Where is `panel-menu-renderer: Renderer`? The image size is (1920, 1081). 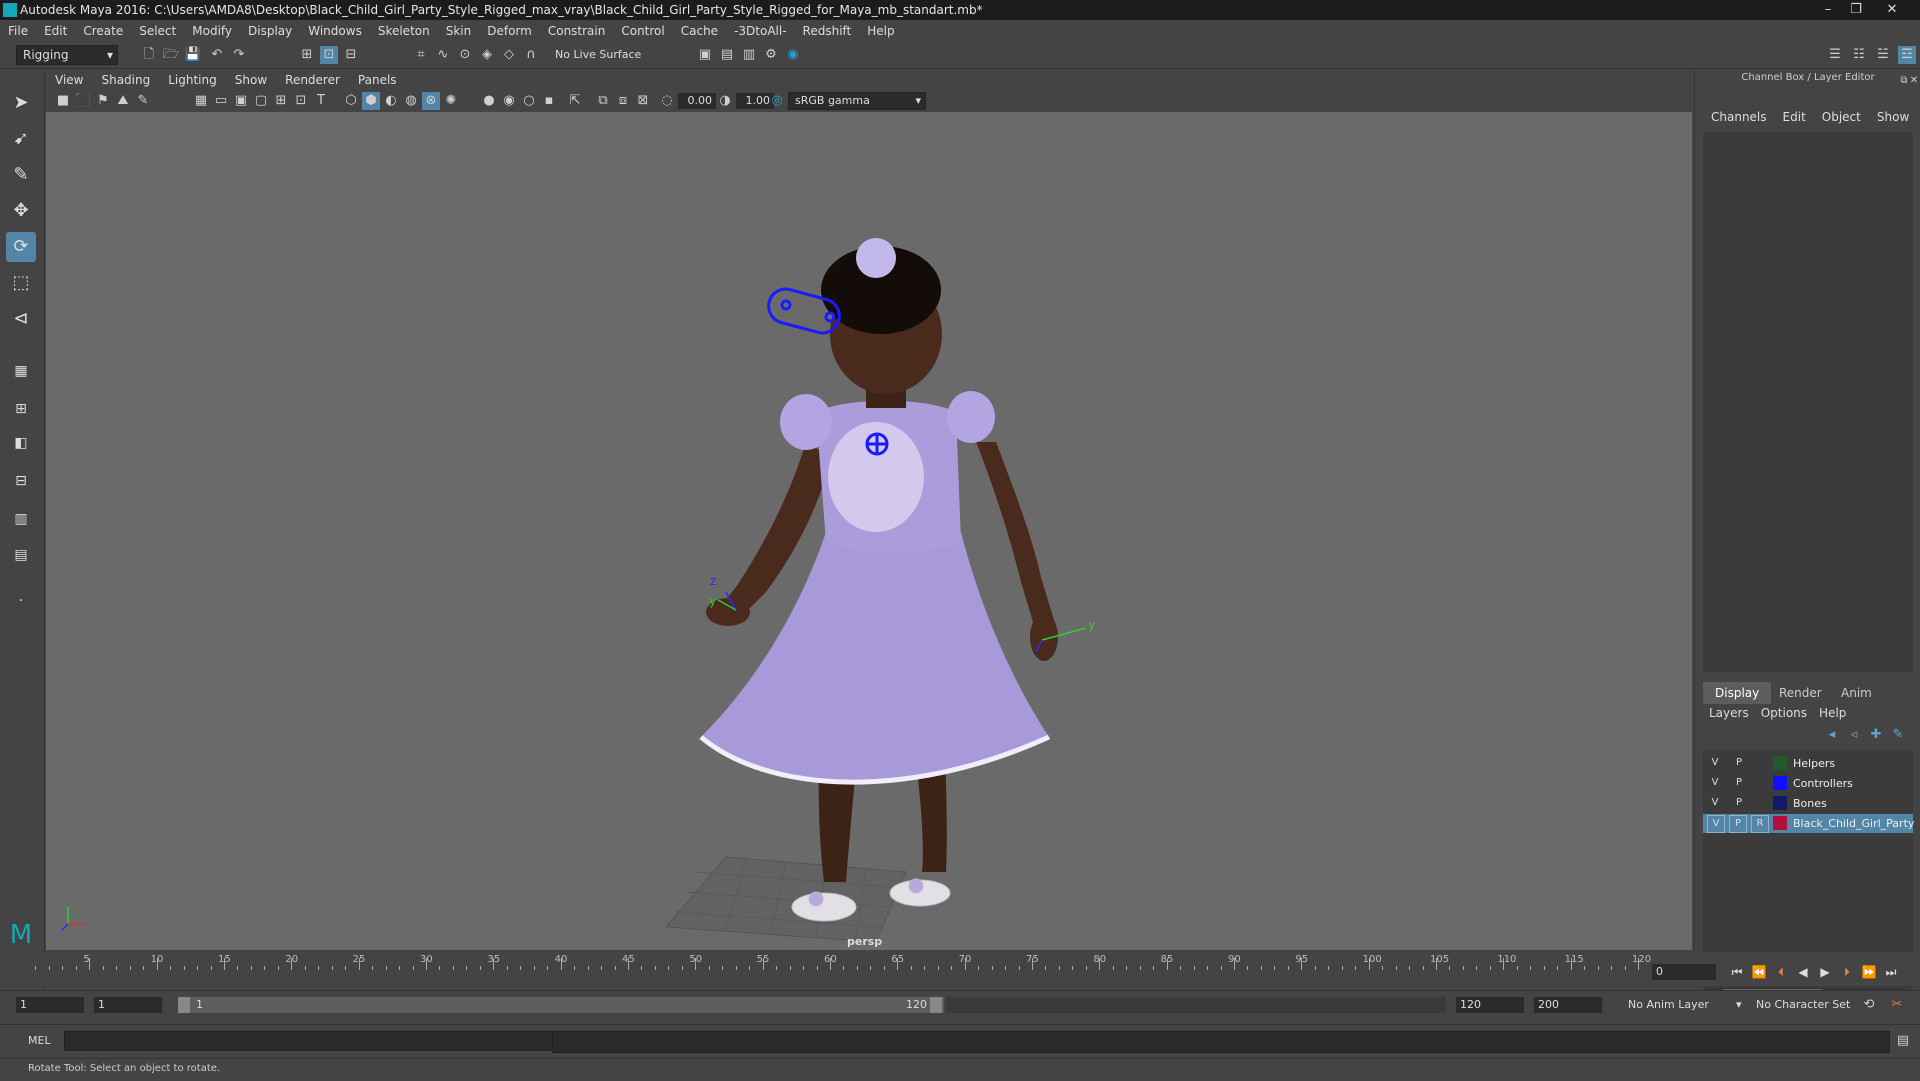 panel-menu-renderer: Renderer is located at coordinates (312, 80).